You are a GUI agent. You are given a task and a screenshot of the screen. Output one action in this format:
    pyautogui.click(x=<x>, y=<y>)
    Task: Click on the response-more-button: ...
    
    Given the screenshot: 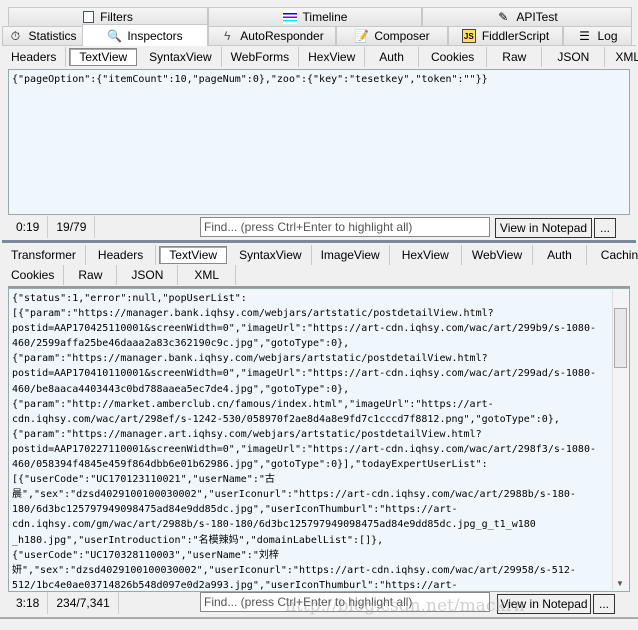 What is the action you would take?
    pyautogui.click(x=604, y=604)
    